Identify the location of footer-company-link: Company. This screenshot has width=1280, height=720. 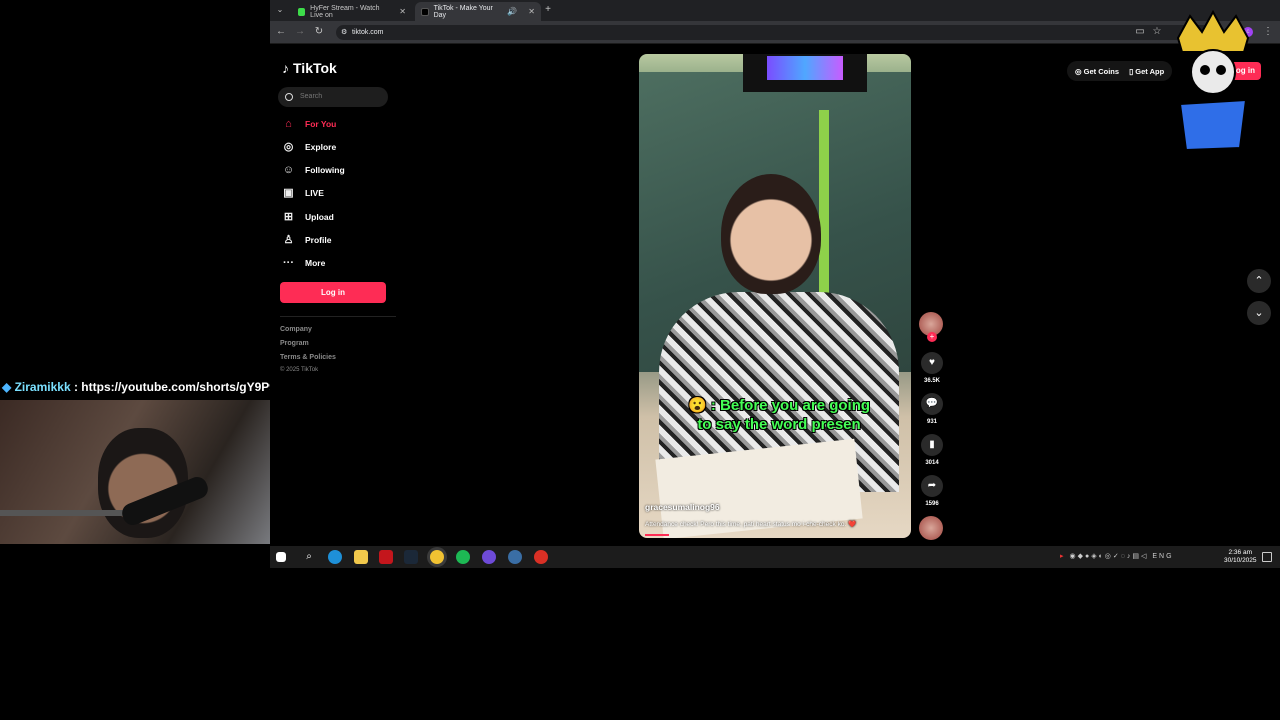
(296, 329).